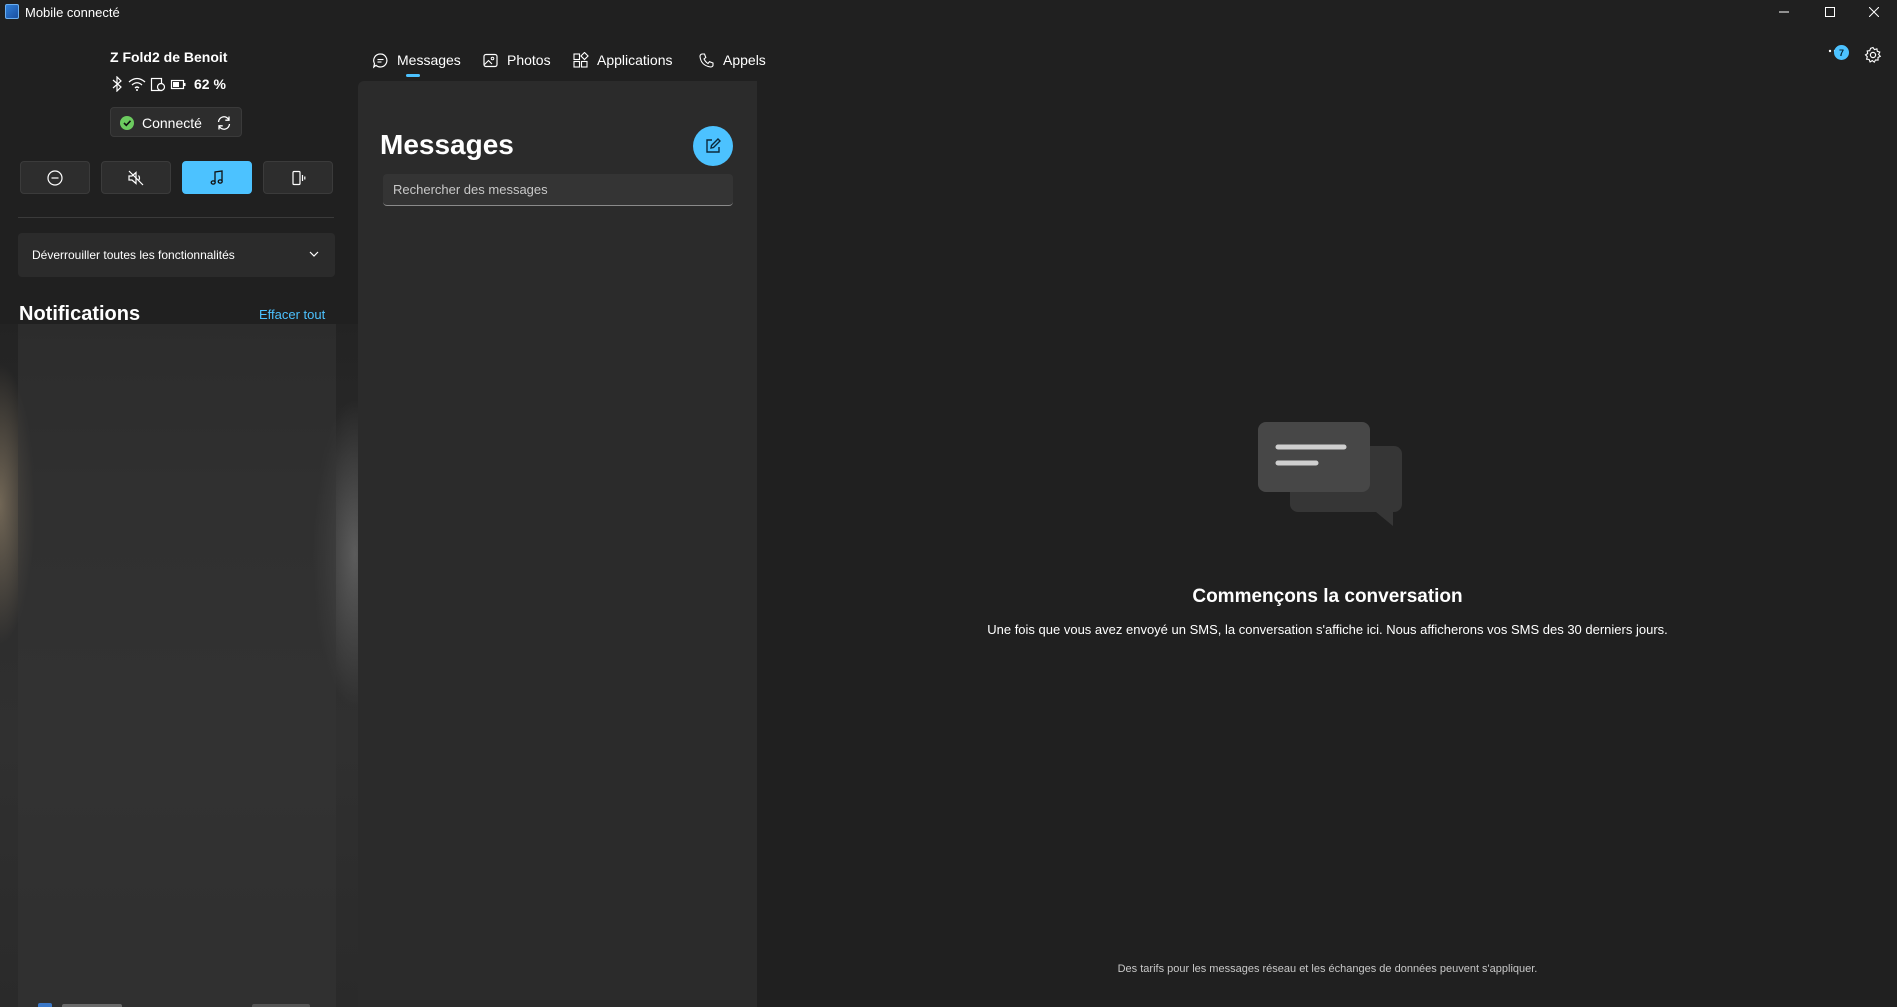  Describe the element at coordinates (413, 75) in the screenshot. I see `active-tab-indicator` at that location.